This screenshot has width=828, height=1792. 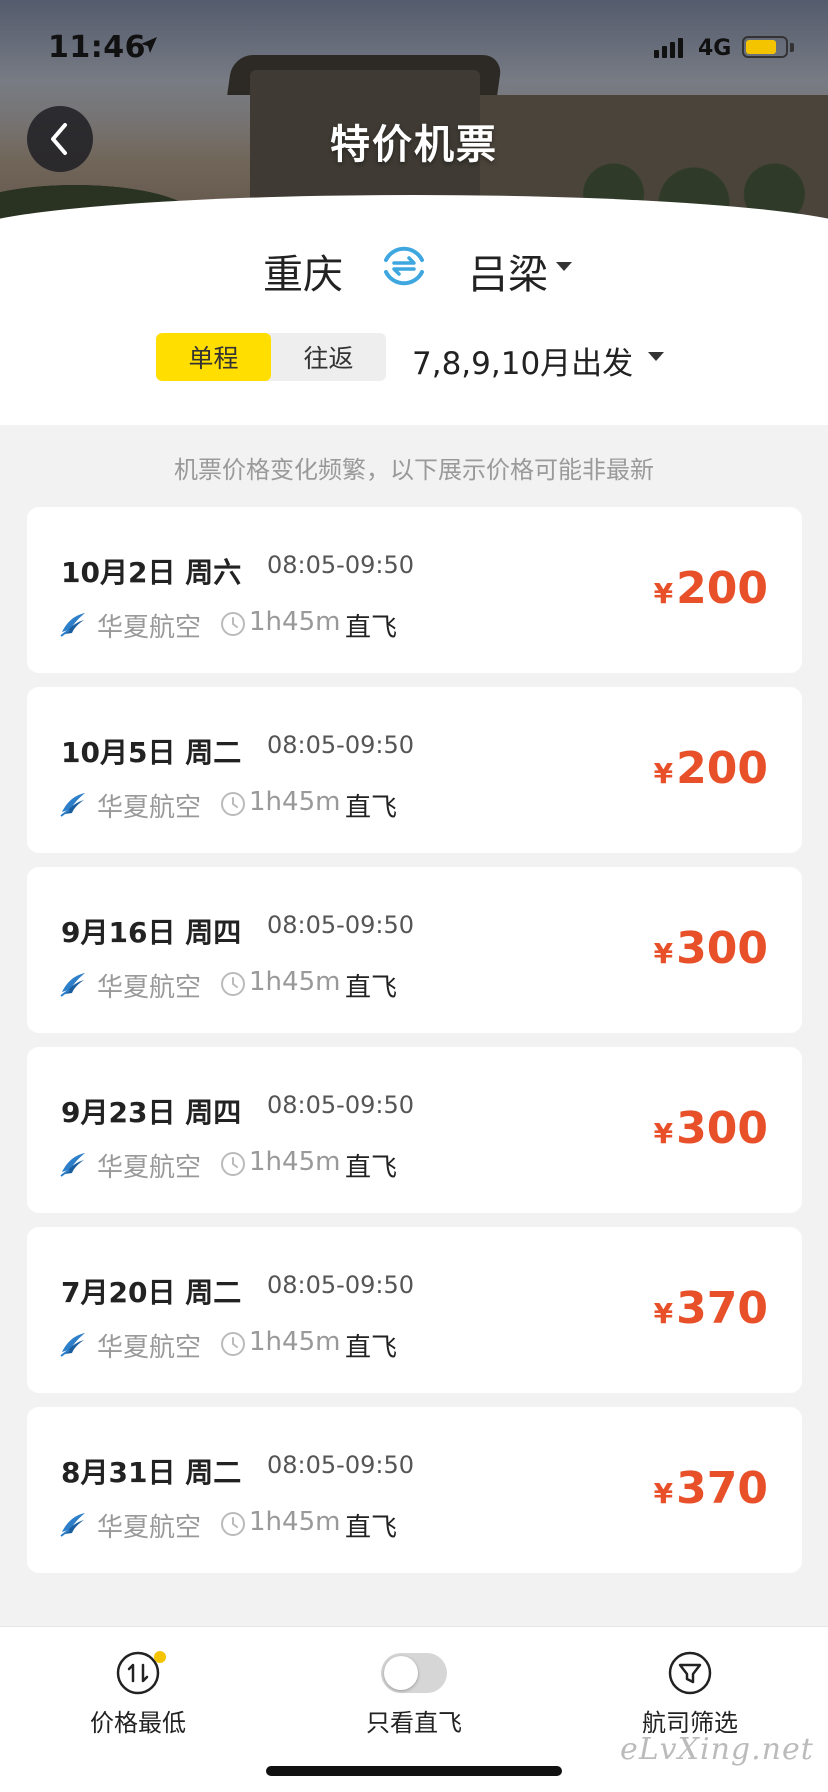 I want to click on status-time: 11:46, so click(x=97, y=47).